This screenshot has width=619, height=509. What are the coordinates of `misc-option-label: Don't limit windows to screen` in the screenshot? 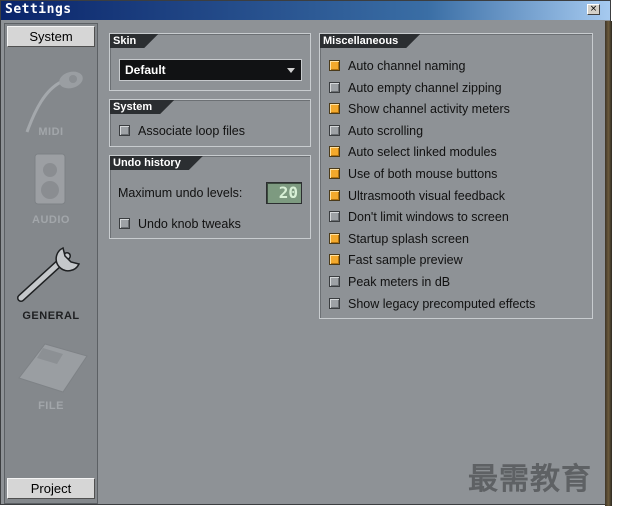 It's located at (428, 217).